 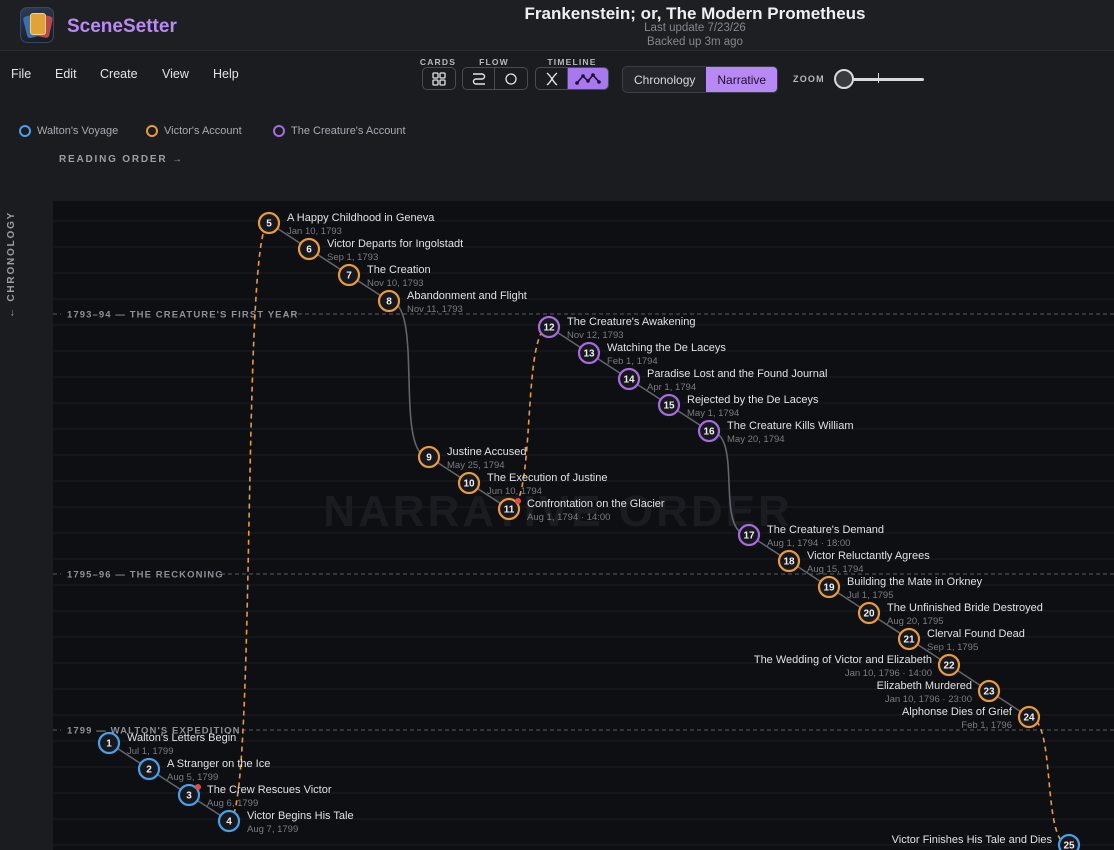 What do you see at coordinates (829, 588) in the screenshot?
I see `scene-number: 19` at bounding box center [829, 588].